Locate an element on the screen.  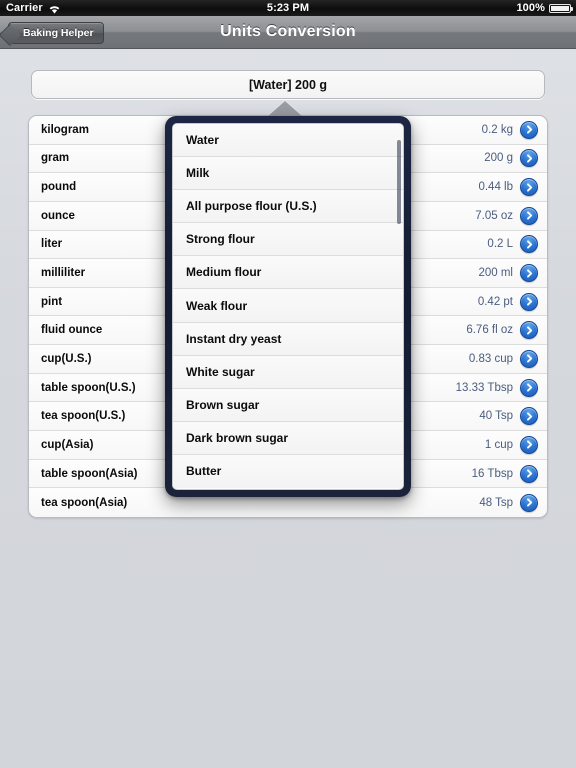
unit-label: tea spoon(Asia) is located at coordinates (84, 502).